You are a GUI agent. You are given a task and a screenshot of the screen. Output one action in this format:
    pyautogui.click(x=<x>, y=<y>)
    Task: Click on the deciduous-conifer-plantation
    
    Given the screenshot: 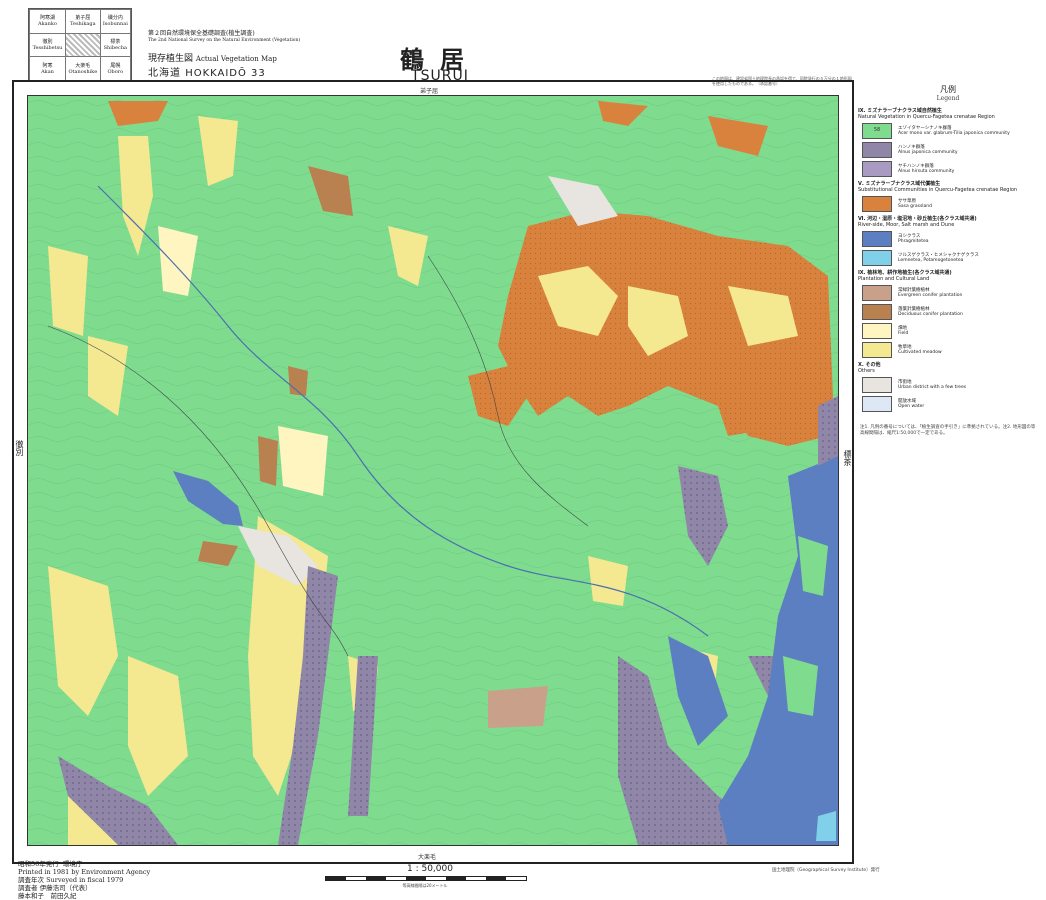 What is the action you would take?
    pyautogui.click(x=268, y=461)
    